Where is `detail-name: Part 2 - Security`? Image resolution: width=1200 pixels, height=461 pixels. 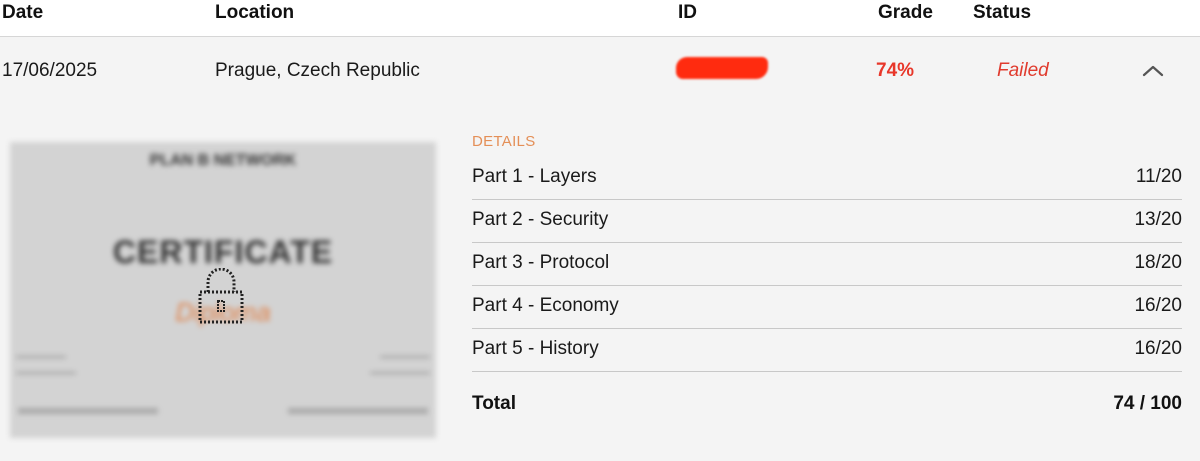 detail-name: Part 2 - Security is located at coordinates (540, 219).